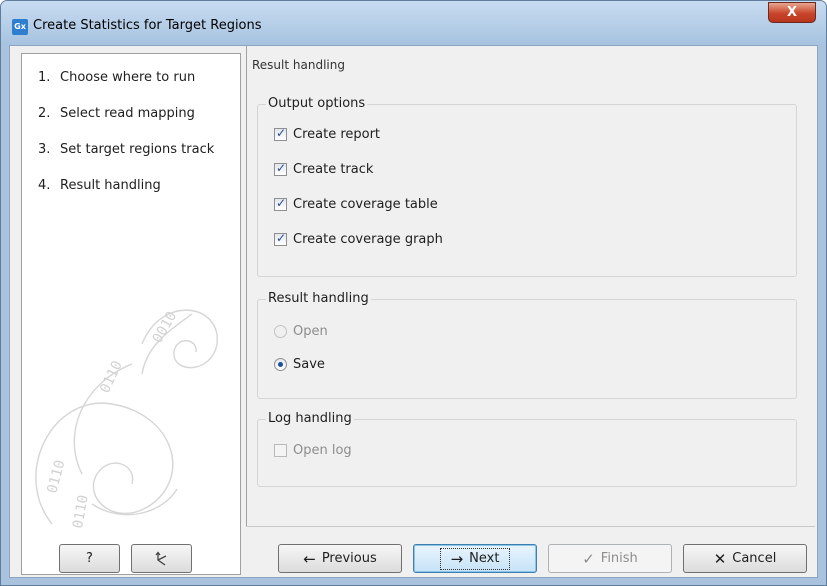  Describe the element at coordinates (246, 286) in the screenshot. I see `content-divider` at that location.